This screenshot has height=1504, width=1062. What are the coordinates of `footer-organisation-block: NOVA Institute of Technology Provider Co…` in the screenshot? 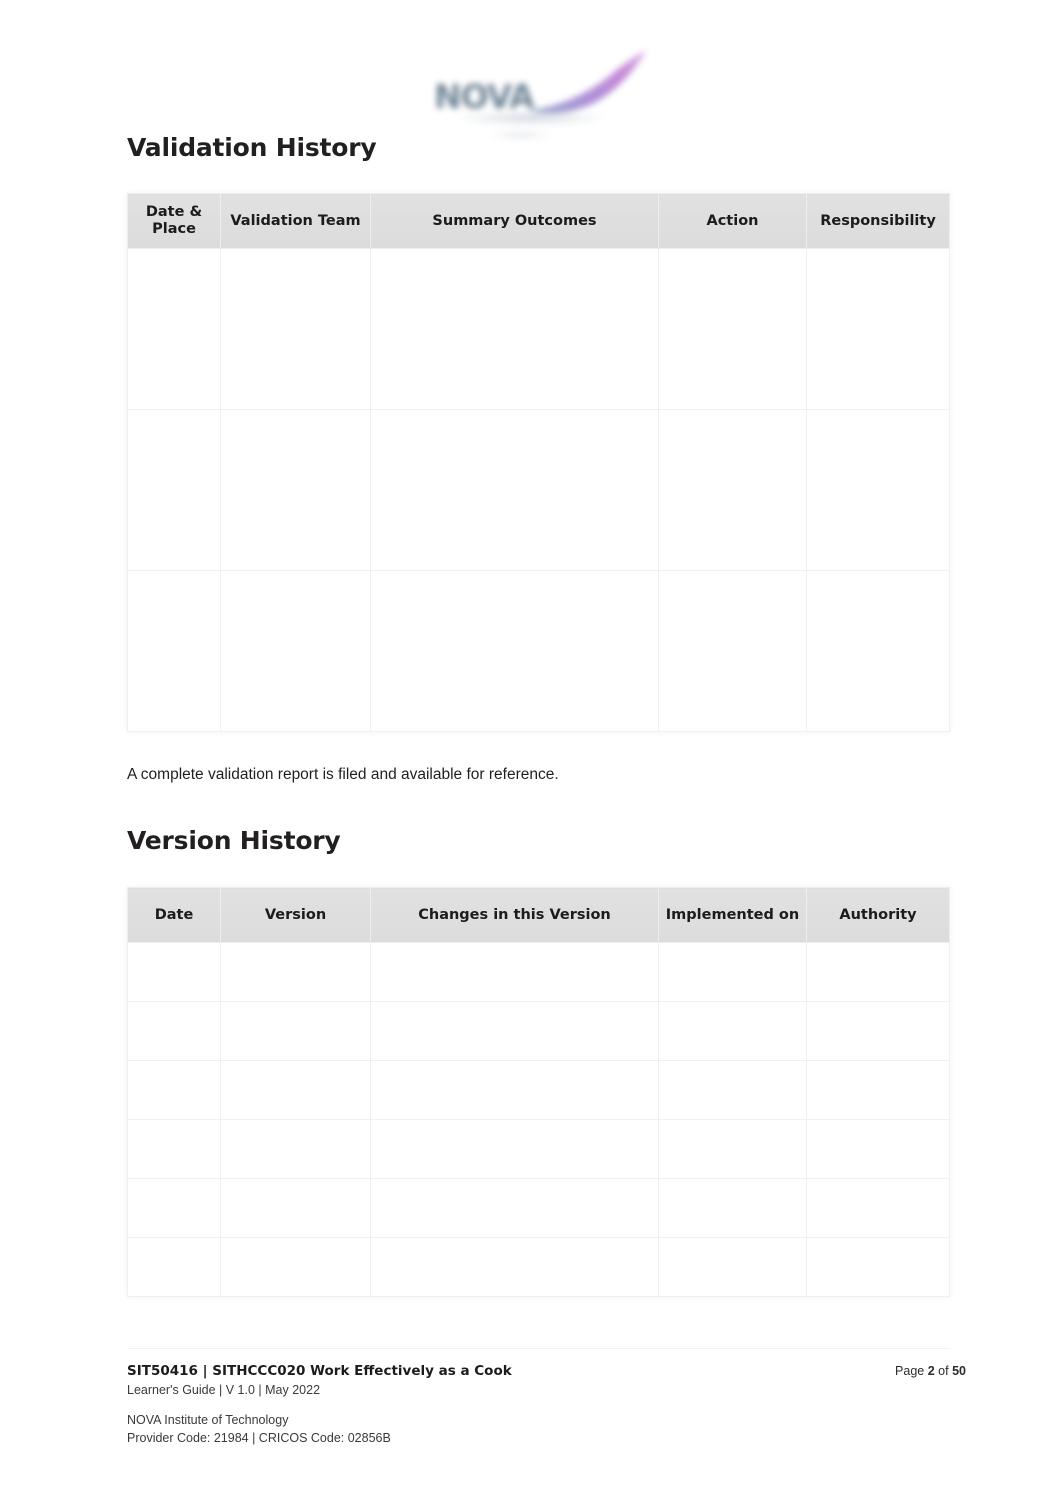 It's located at (259, 1429).